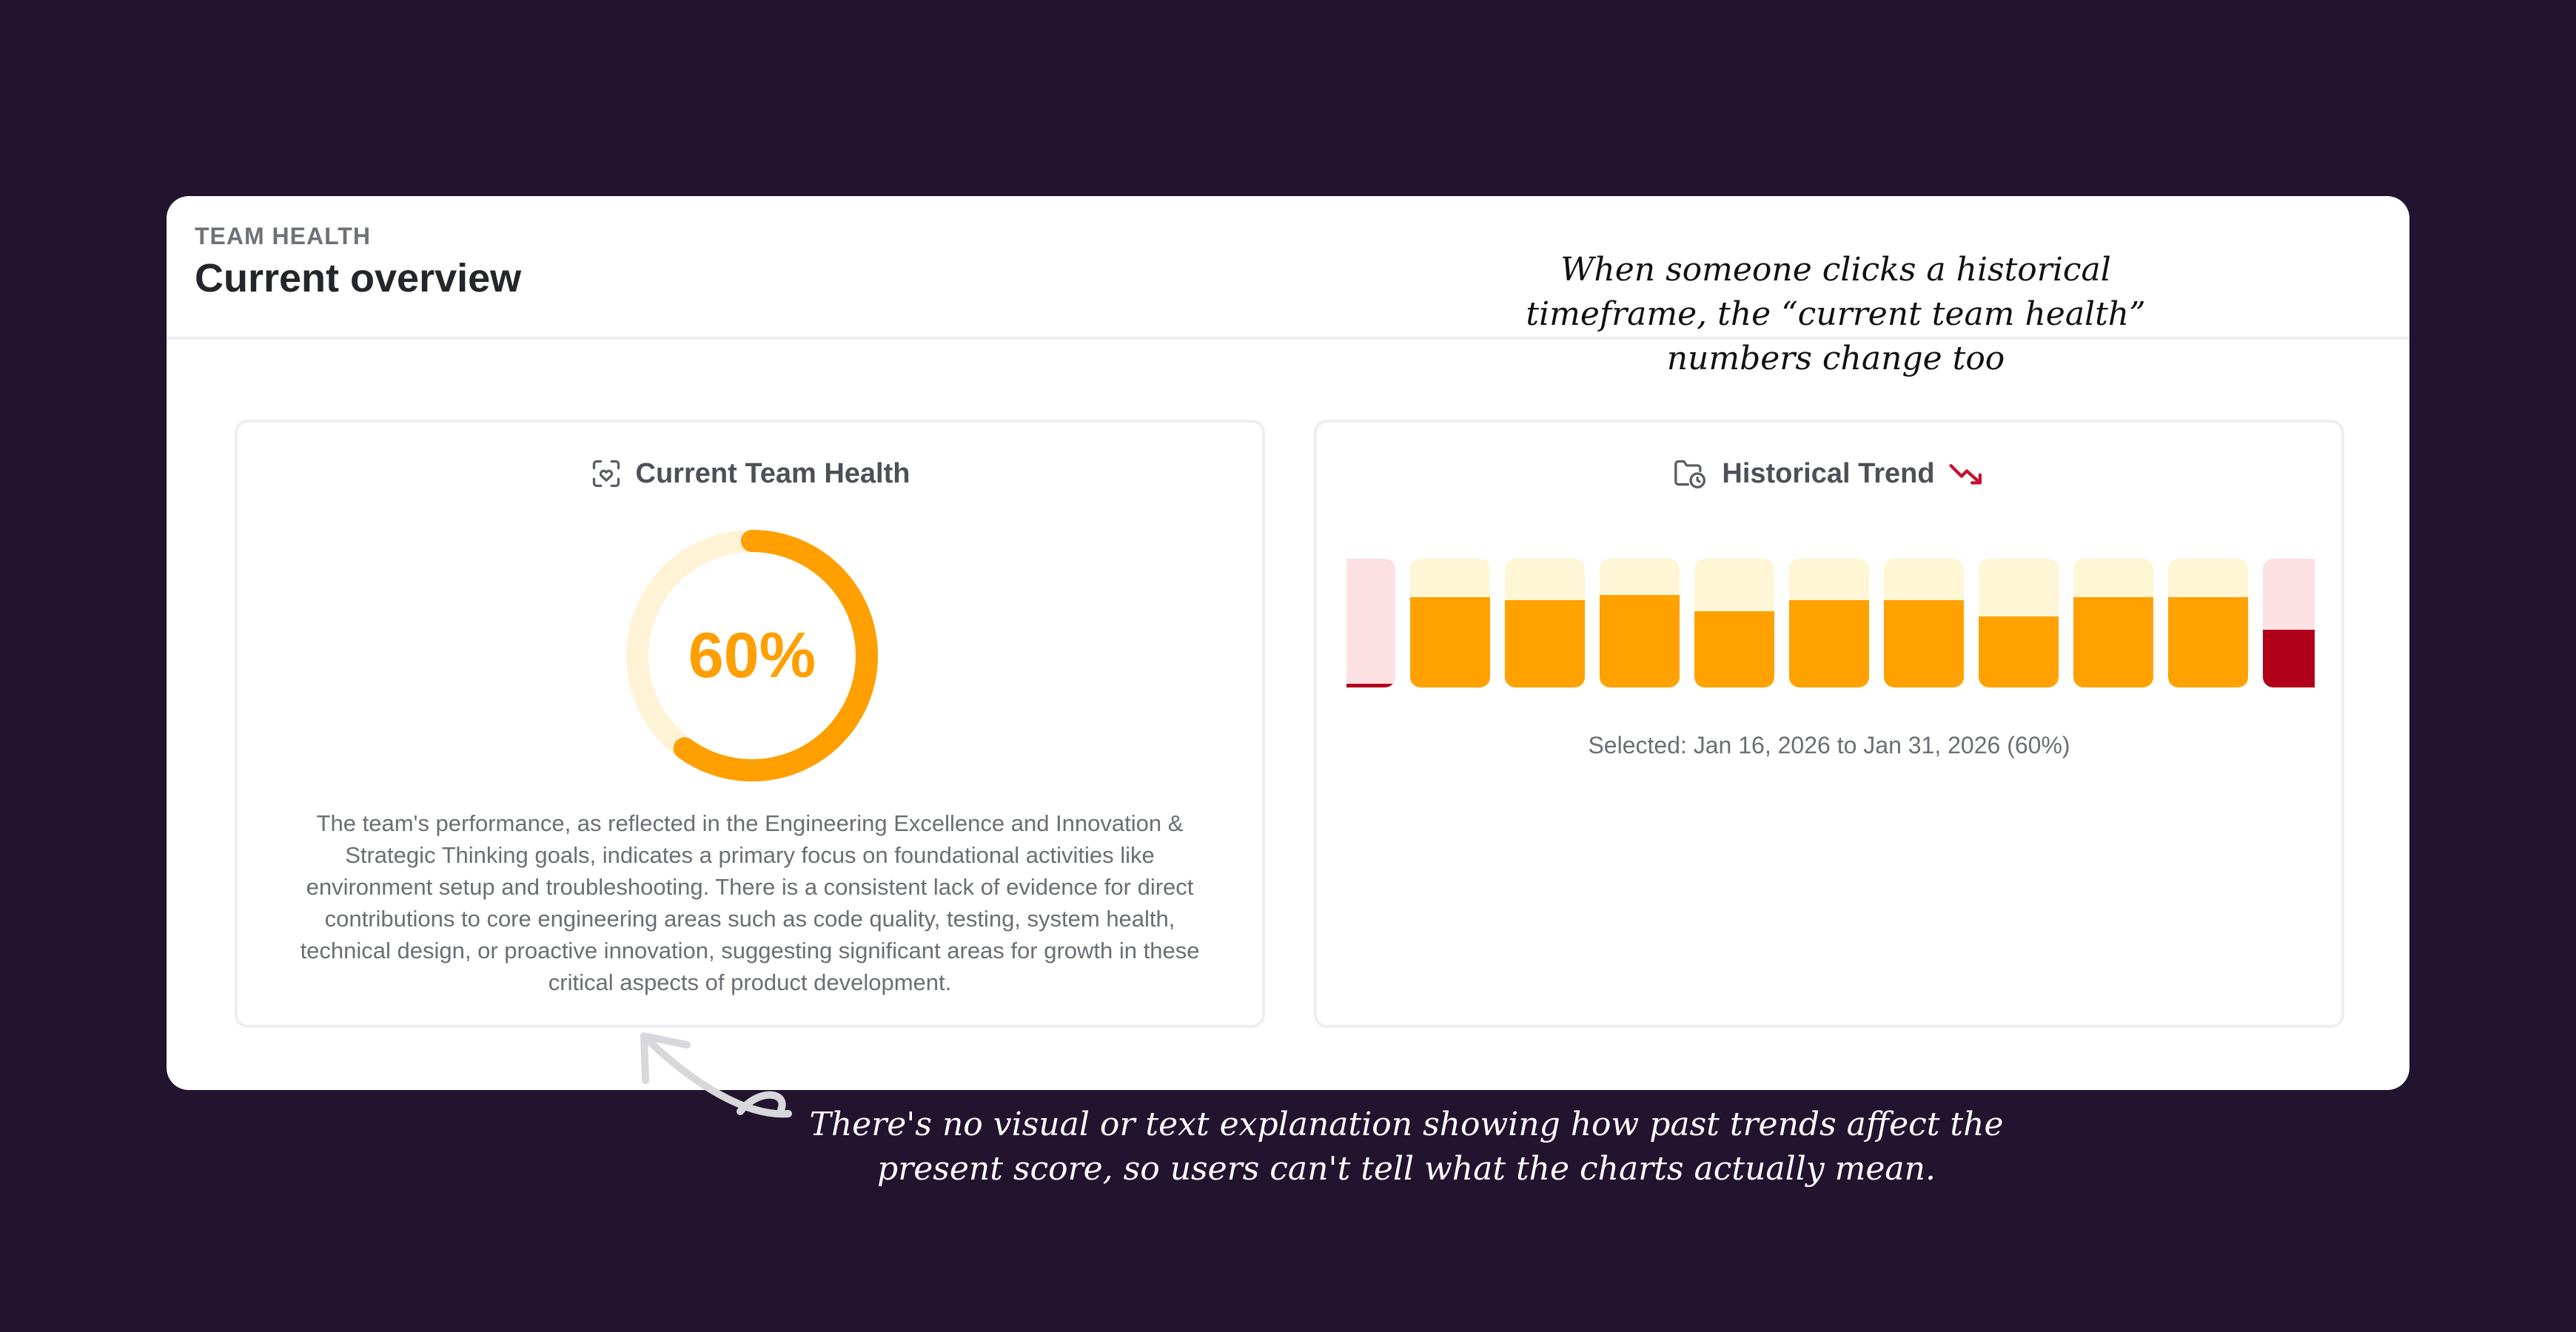 This screenshot has height=1332, width=2576. What do you see at coordinates (1966, 473) in the screenshot?
I see `trend-down-icon` at bounding box center [1966, 473].